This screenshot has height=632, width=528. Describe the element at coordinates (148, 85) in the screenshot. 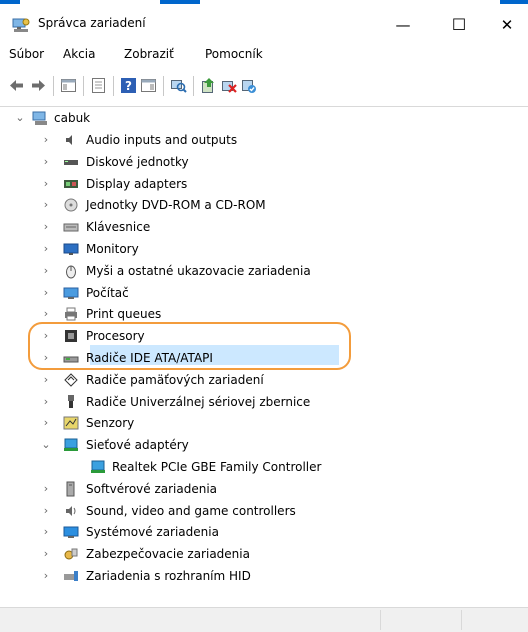

I see `show-action-pane-icon` at that location.